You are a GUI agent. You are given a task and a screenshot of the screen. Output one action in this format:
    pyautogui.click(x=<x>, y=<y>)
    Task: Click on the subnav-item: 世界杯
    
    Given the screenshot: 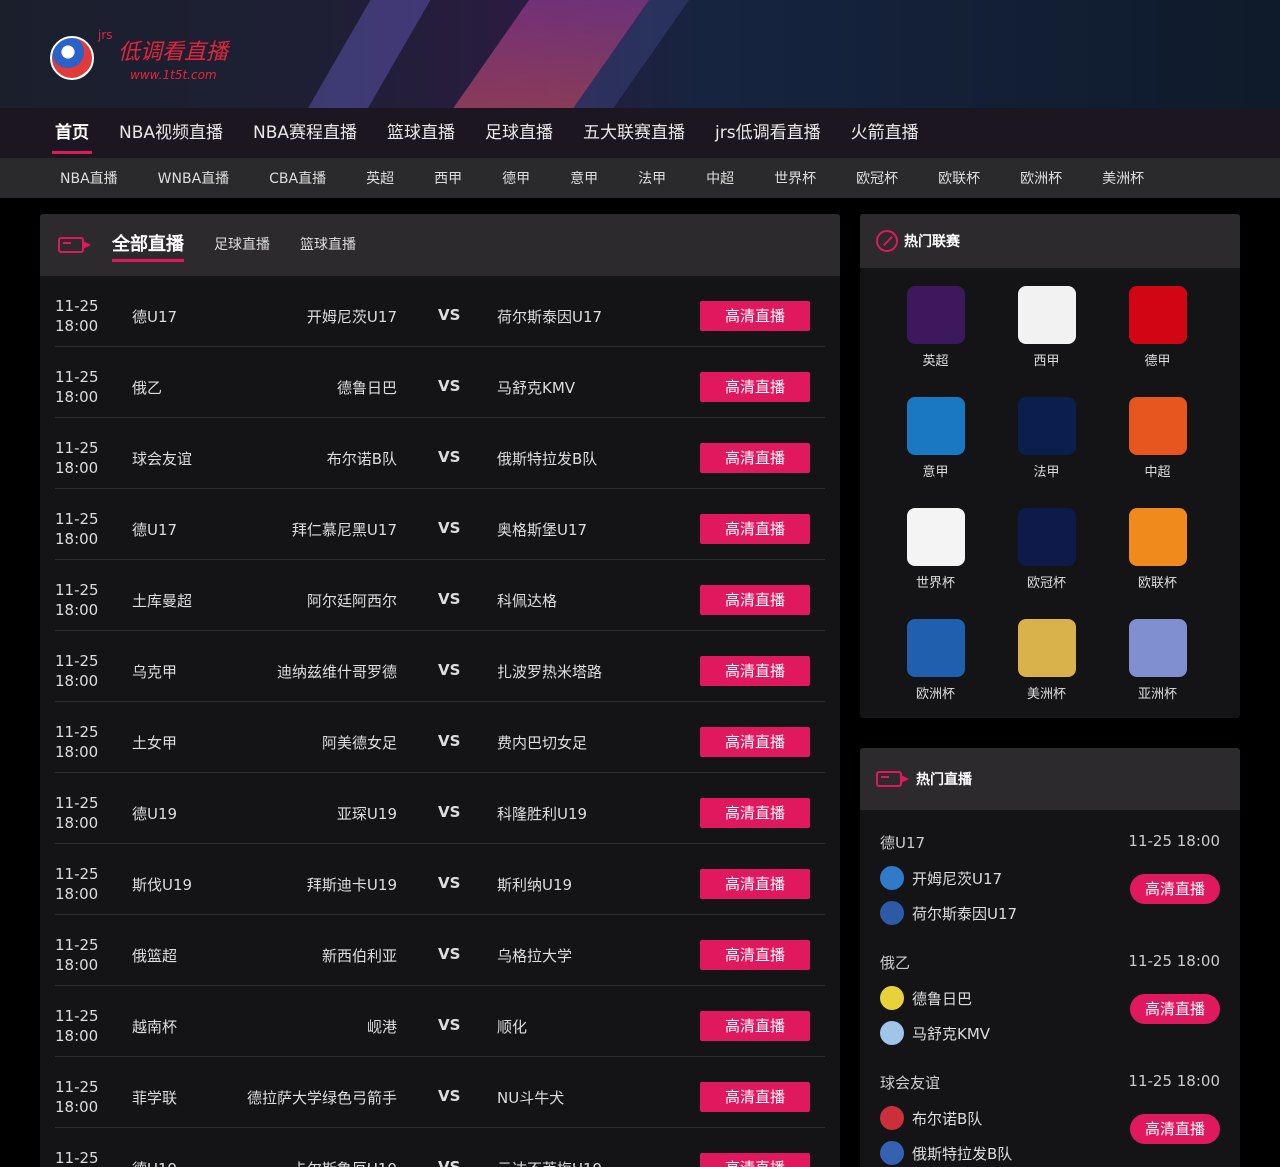 What is the action you would take?
    pyautogui.click(x=795, y=178)
    